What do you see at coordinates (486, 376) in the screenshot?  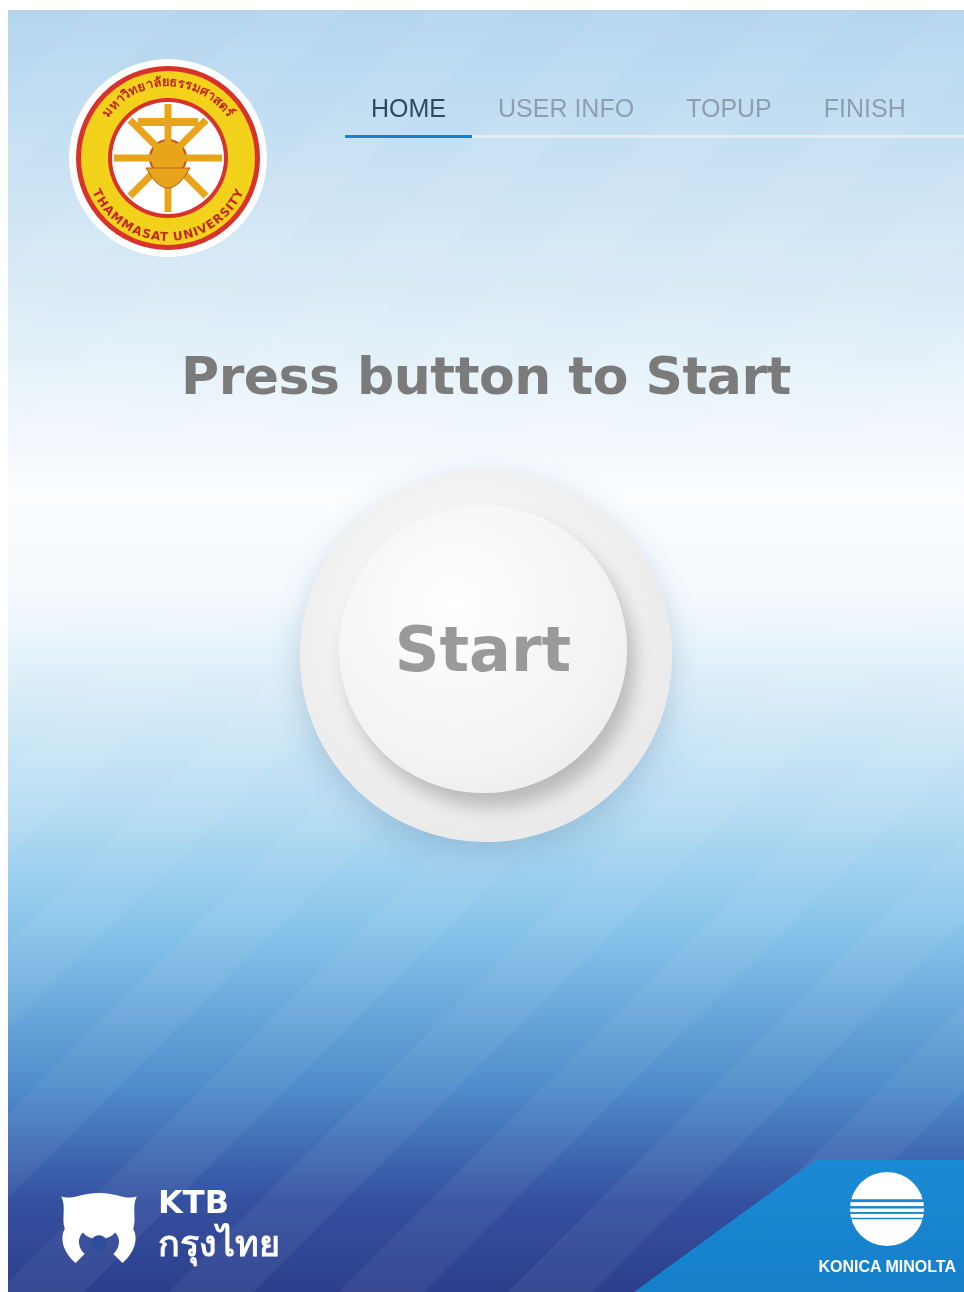 I see `heading: Press button to Start` at bounding box center [486, 376].